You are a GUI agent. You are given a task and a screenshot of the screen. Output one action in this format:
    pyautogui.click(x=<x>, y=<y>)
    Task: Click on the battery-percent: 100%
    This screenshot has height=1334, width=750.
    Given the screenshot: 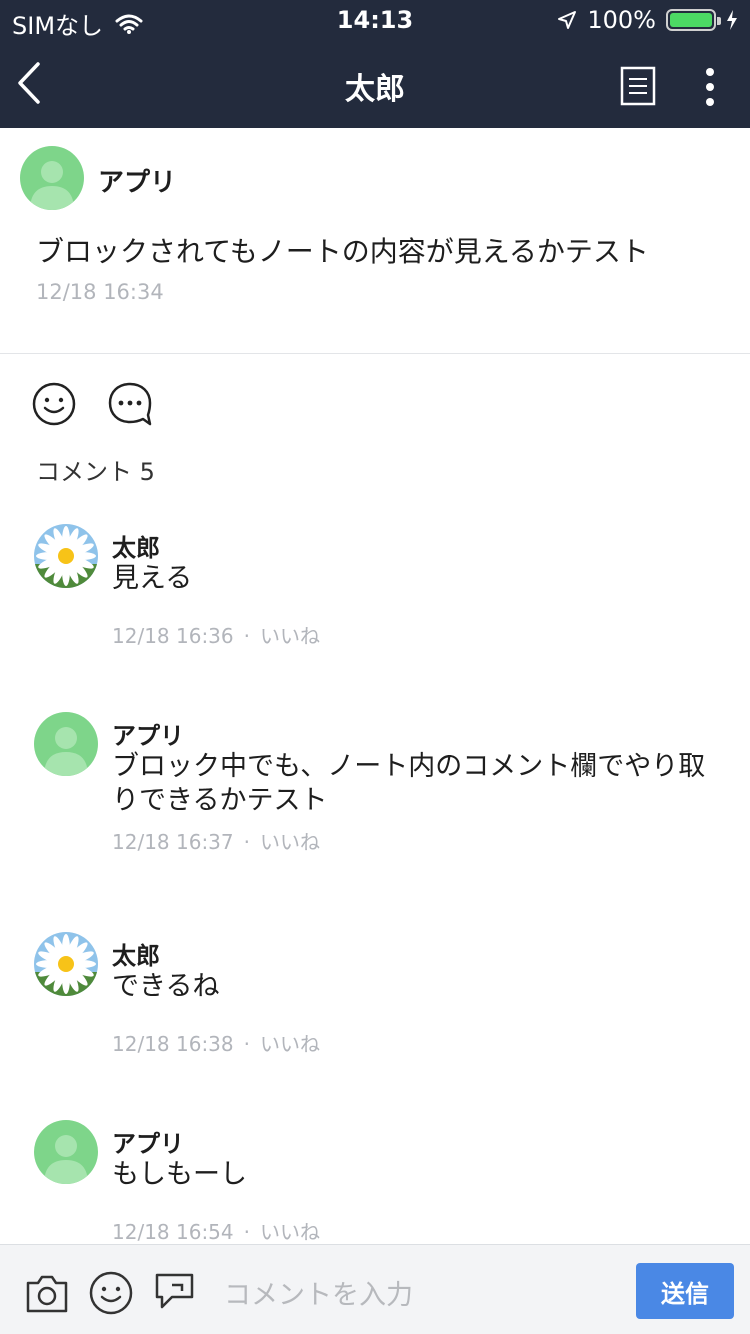 What is the action you would take?
    pyautogui.click(x=621, y=20)
    